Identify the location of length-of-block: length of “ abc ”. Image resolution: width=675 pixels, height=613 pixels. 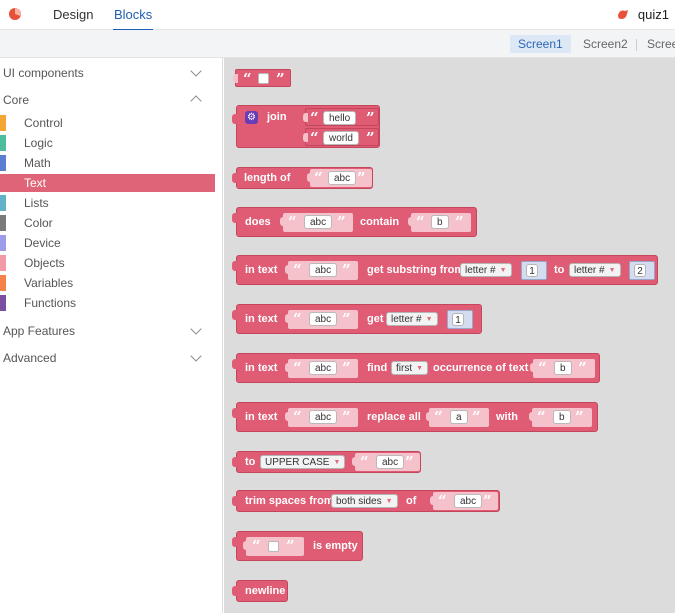
(302, 178).